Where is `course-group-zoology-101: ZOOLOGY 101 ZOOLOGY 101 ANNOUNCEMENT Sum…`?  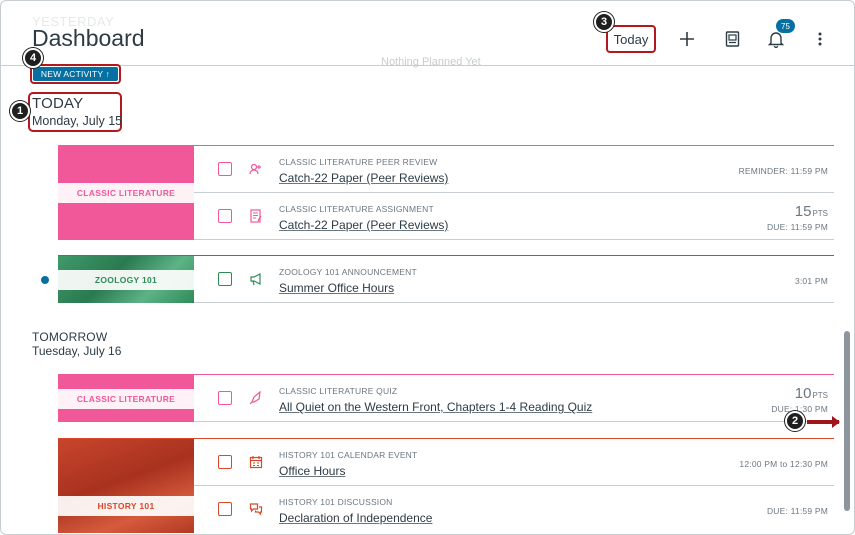
course-group-zoology-101: ZOOLOGY 101 ZOOLOGY 101 ANNOUNCEMENT Sum… is located at coordinates (446, 279).